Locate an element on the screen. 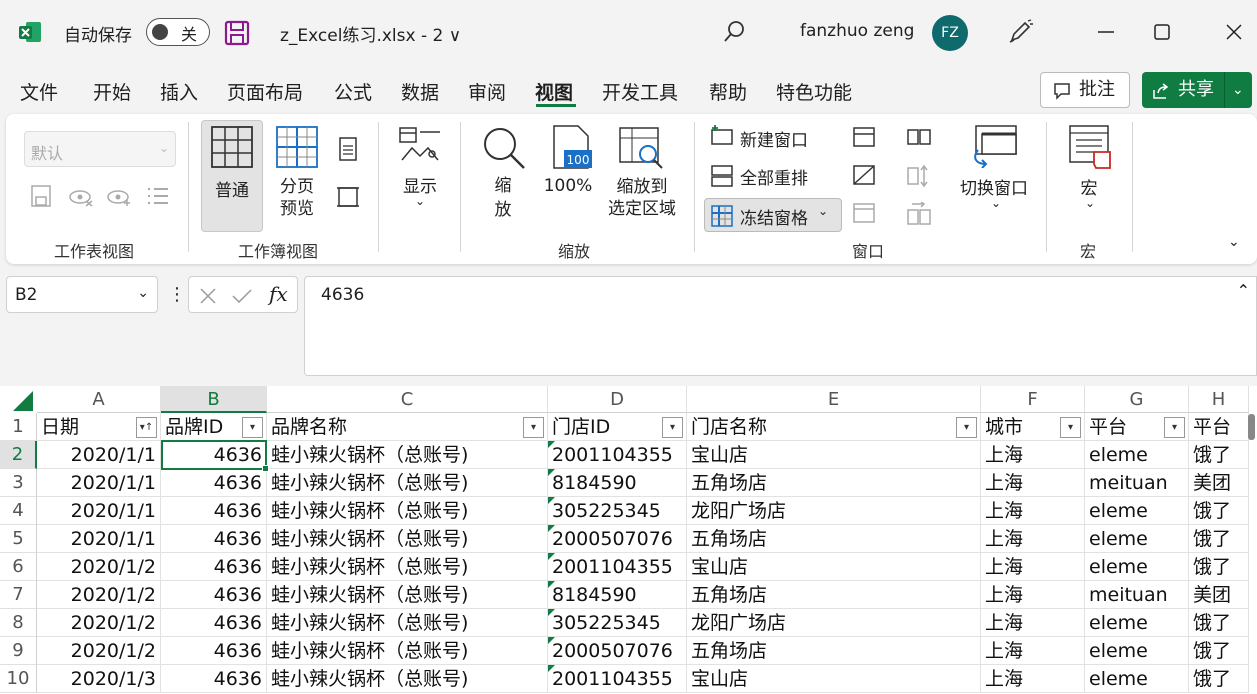 Image resolution: width=1257 pixels, height=694 pixels. table-cell: 305225345 is located at coordinates (617, 511).